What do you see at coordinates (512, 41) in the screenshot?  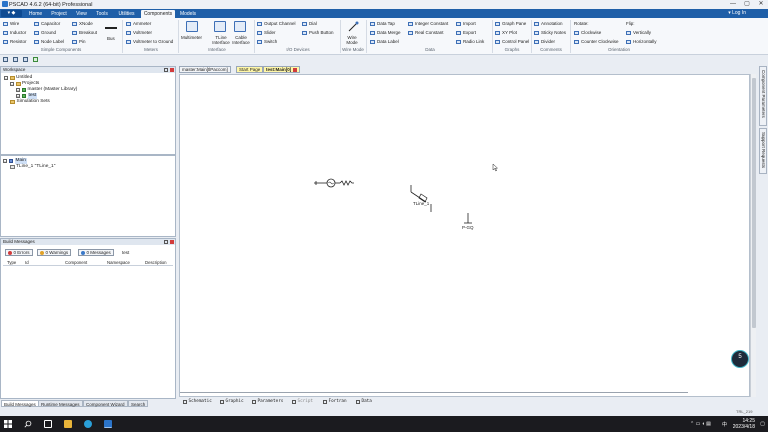 I see `control-panel-button: Control Panel` at bounding box center [512, 41].